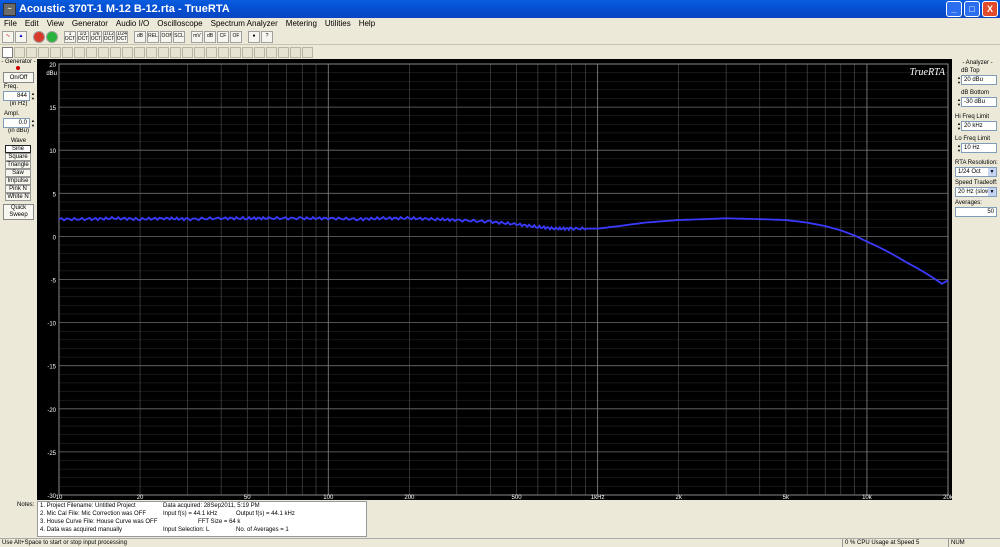 The image size is (1000, 547). What do you see at coordinates (976, 212) in the screenshot?
I see `averages-input: 50` at bounding box center [976, 212].